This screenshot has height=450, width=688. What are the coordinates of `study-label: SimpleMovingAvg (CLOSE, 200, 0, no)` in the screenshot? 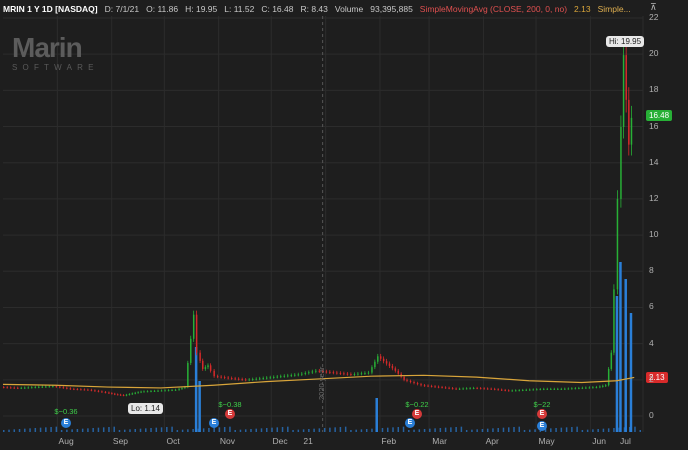 It's located at (493, 9).